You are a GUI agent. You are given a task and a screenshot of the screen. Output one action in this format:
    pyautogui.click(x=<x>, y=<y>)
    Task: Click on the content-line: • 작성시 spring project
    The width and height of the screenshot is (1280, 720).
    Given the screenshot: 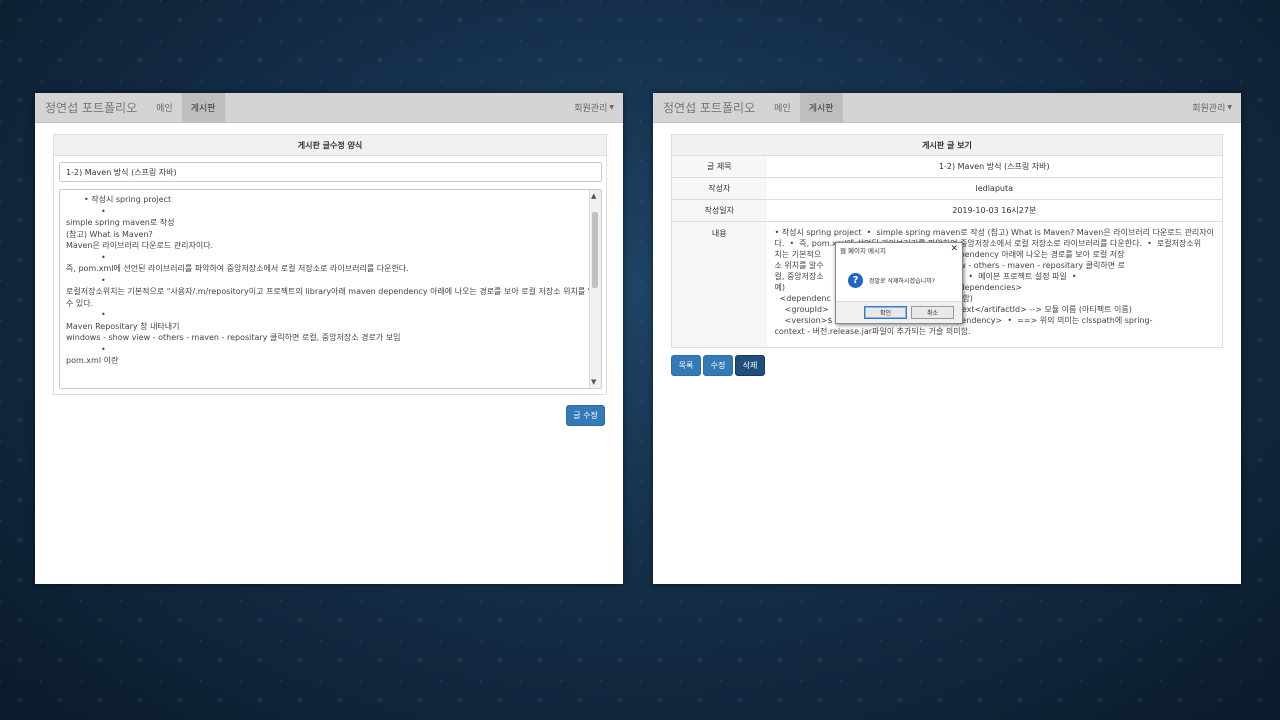 What is the action you would take?
    pyautogui.click(x=128, y=199)
    